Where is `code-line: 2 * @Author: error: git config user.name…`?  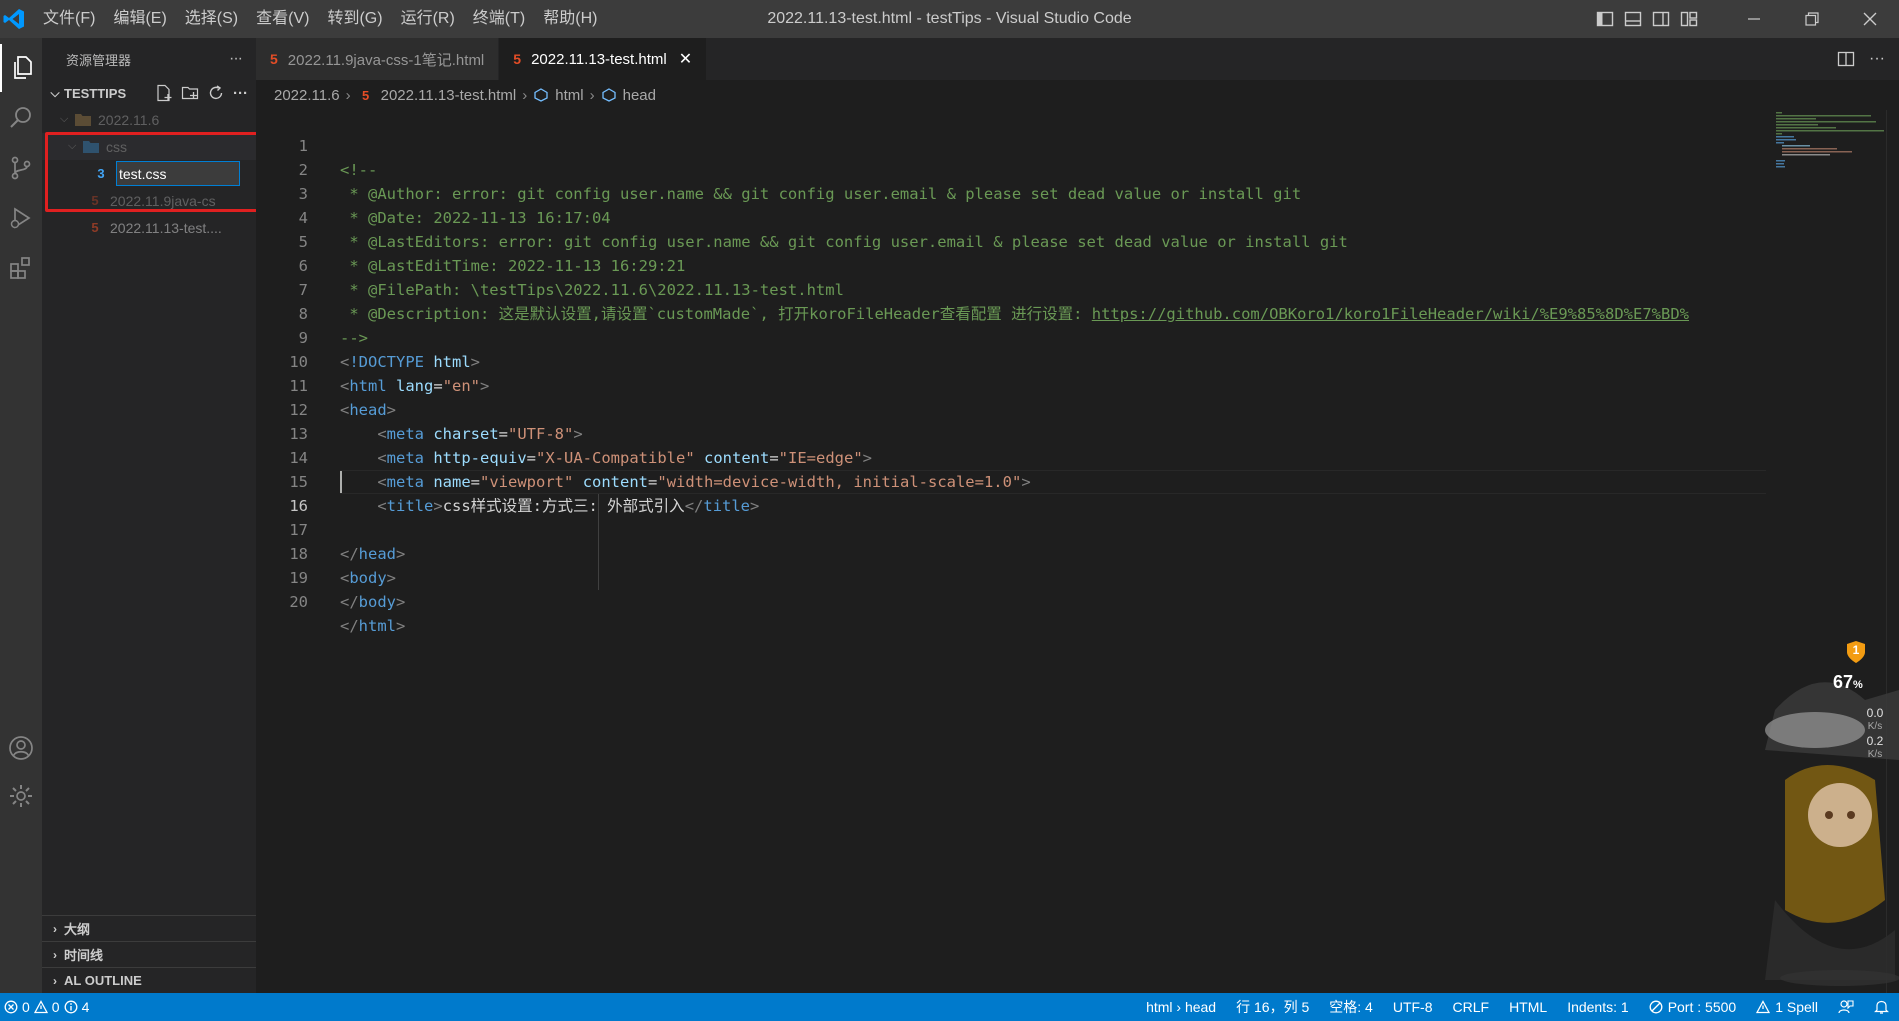 code-line: 2 * @Author: error: git config user.name… is located at coordinates (1011, 168).